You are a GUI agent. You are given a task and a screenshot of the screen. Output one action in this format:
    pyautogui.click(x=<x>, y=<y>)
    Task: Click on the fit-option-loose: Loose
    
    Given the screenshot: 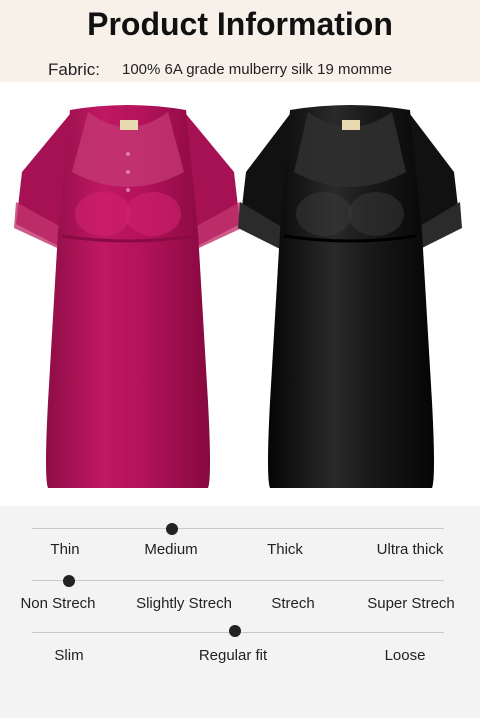 What is the action you would take?
    pyautogui.click(x=405, y=655)
    